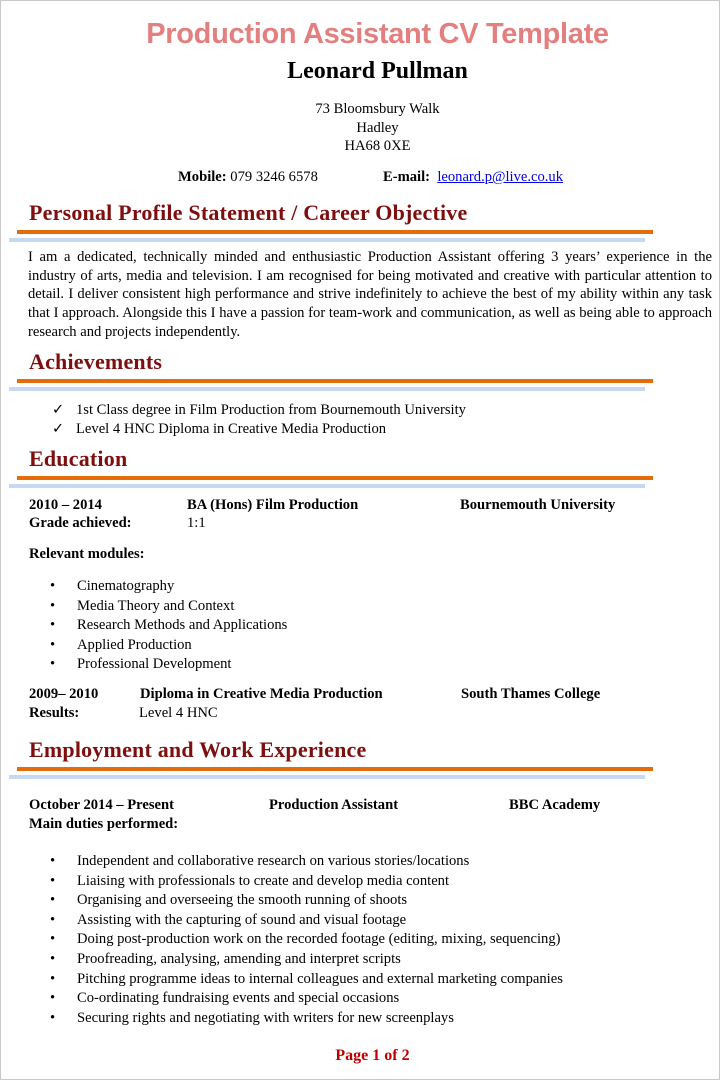 This screenshot has height=1080, width=720. I want to click on duties-label: Main duties performed:, so click(104, 824).